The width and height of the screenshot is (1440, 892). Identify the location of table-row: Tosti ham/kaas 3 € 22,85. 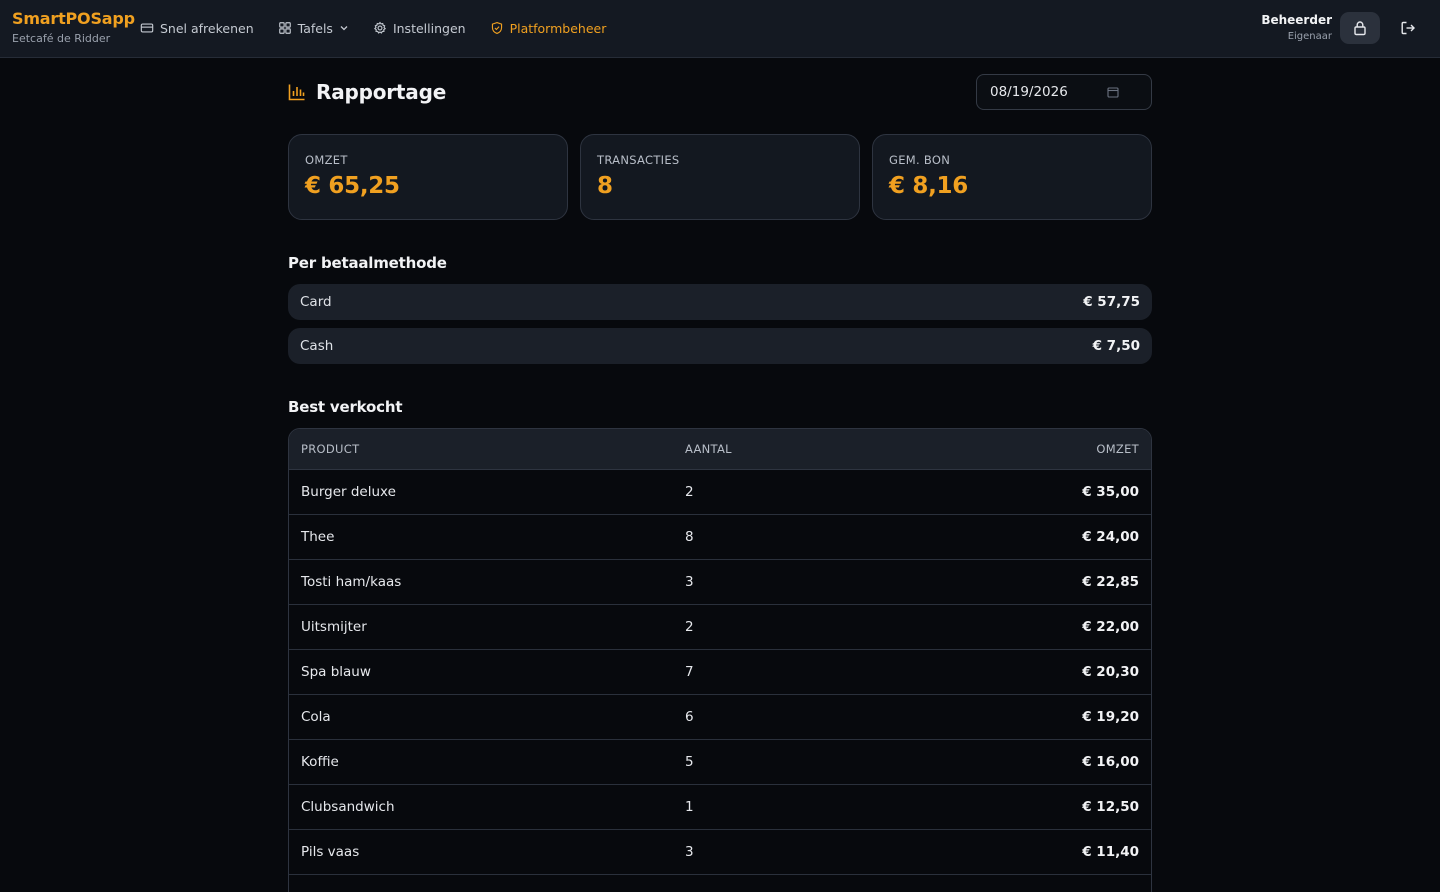
(720, 582).